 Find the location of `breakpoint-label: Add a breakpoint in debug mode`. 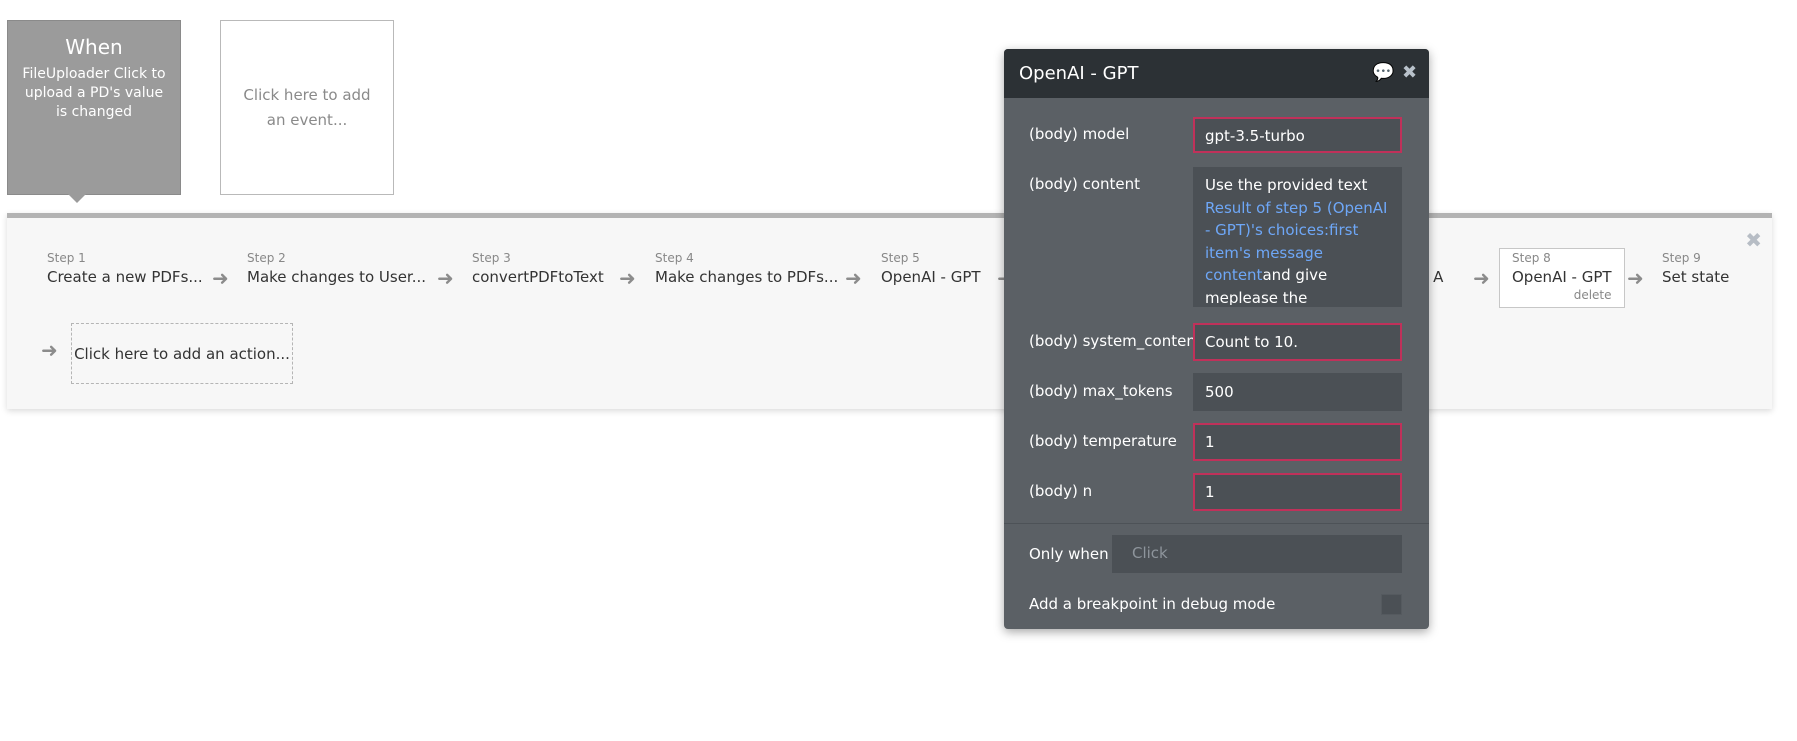

breakpoint-label: Add a breakpoint in debug mode is located at coordinates (1152, 604).